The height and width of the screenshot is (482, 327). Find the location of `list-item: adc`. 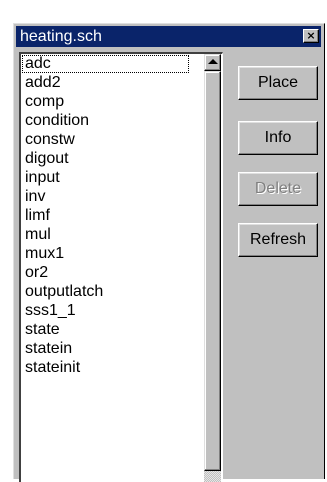

list-item: adc is located at coordinates (105, 64).